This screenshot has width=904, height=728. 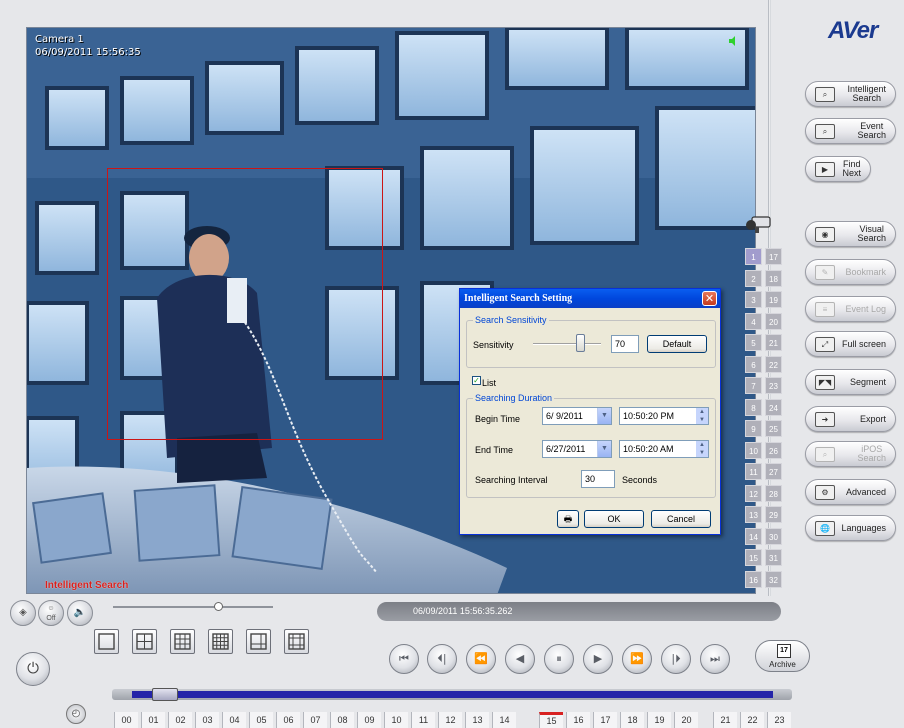 What do you see at coordinates (559, 659) in the screenshot?
I see `pause-button: ⏸` at bounding box center [559, 659].